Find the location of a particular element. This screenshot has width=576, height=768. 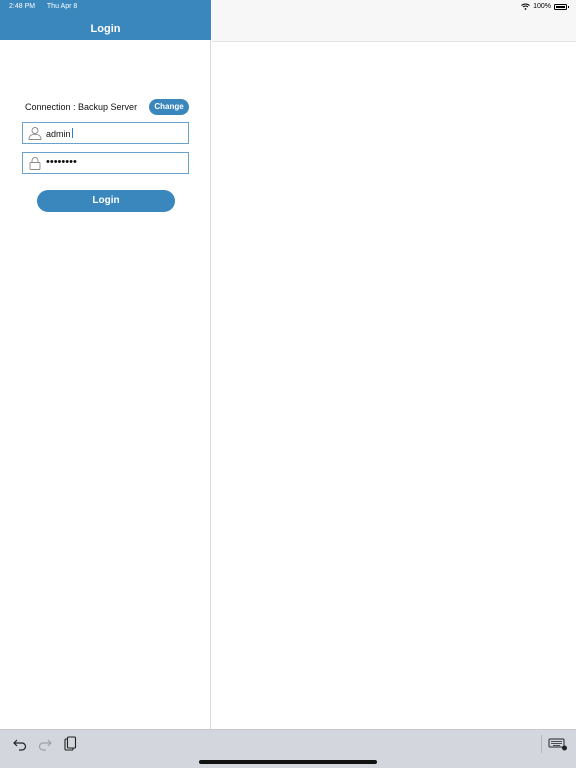

status-bar-right: 100% is located at coordinates (545, 6).